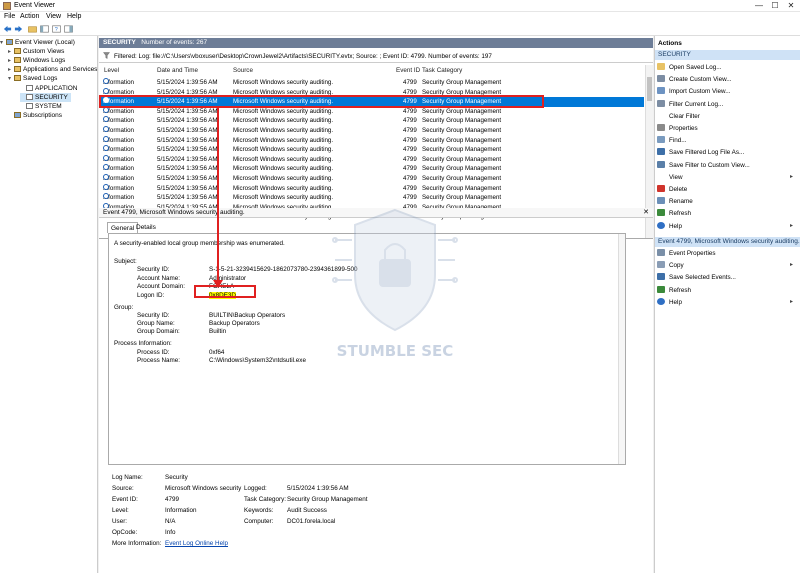 The width and height of the screenshot is (800, 573). Describe the element at coordinates (217, 352) in the screenshot. I see `process-value: 0xf64` at that location.